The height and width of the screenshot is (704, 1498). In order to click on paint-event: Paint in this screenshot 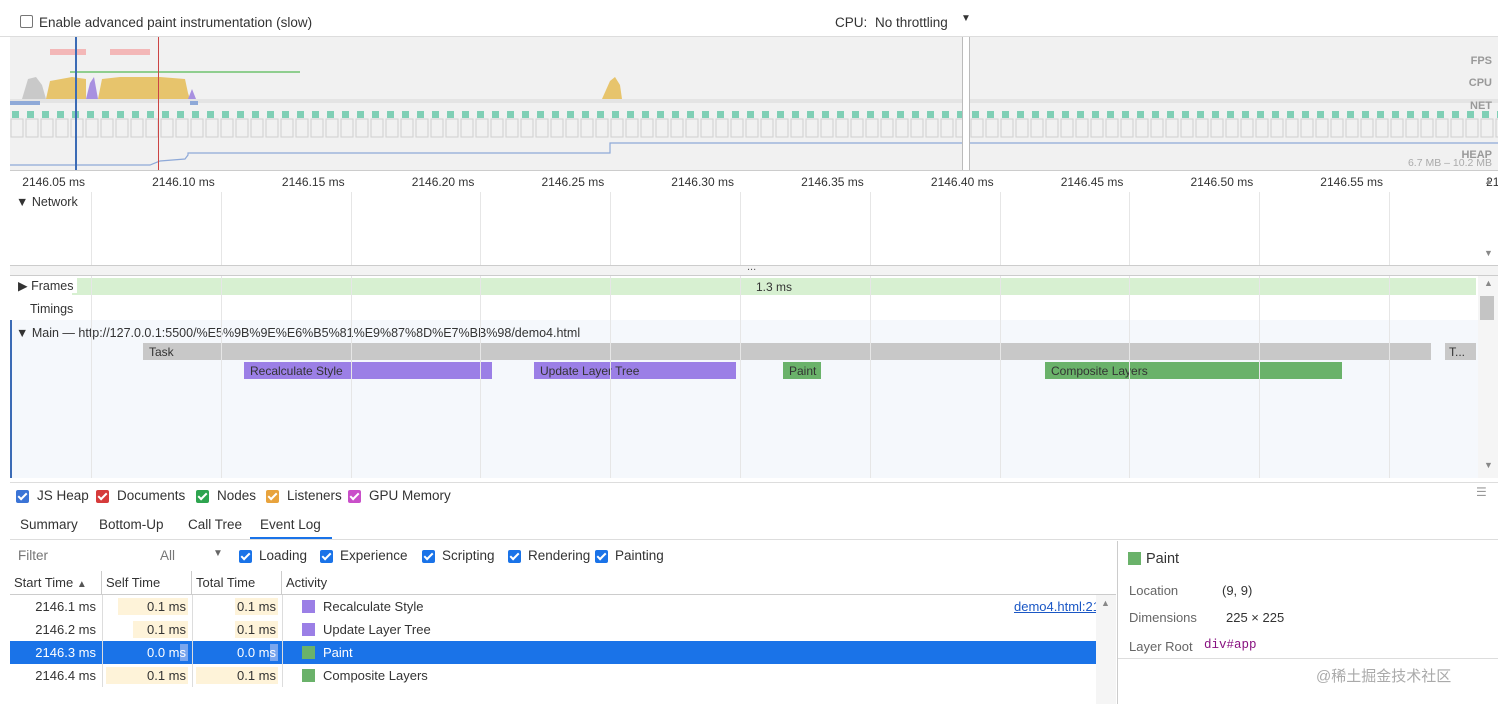, I will do `click(802, 370)`.